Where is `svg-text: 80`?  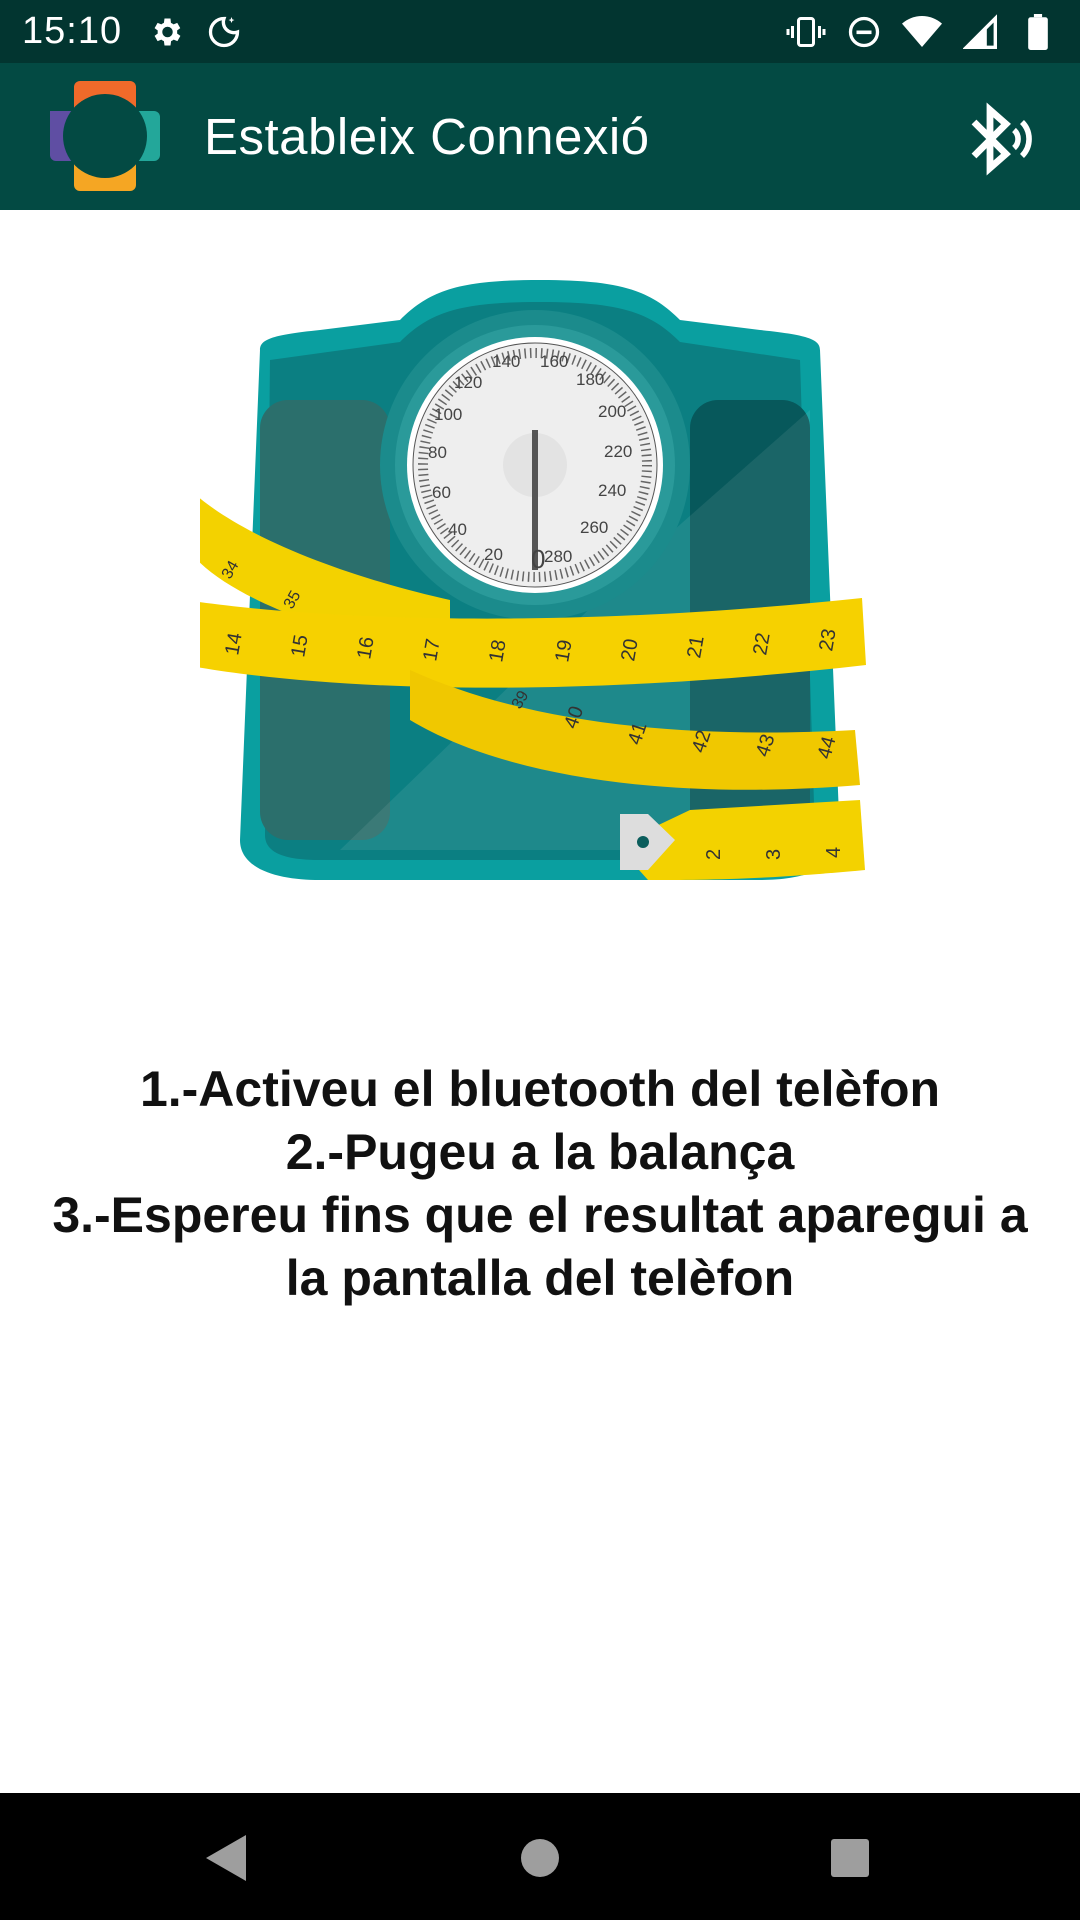
svg-text: 80 is located at coordinates (437, 452).